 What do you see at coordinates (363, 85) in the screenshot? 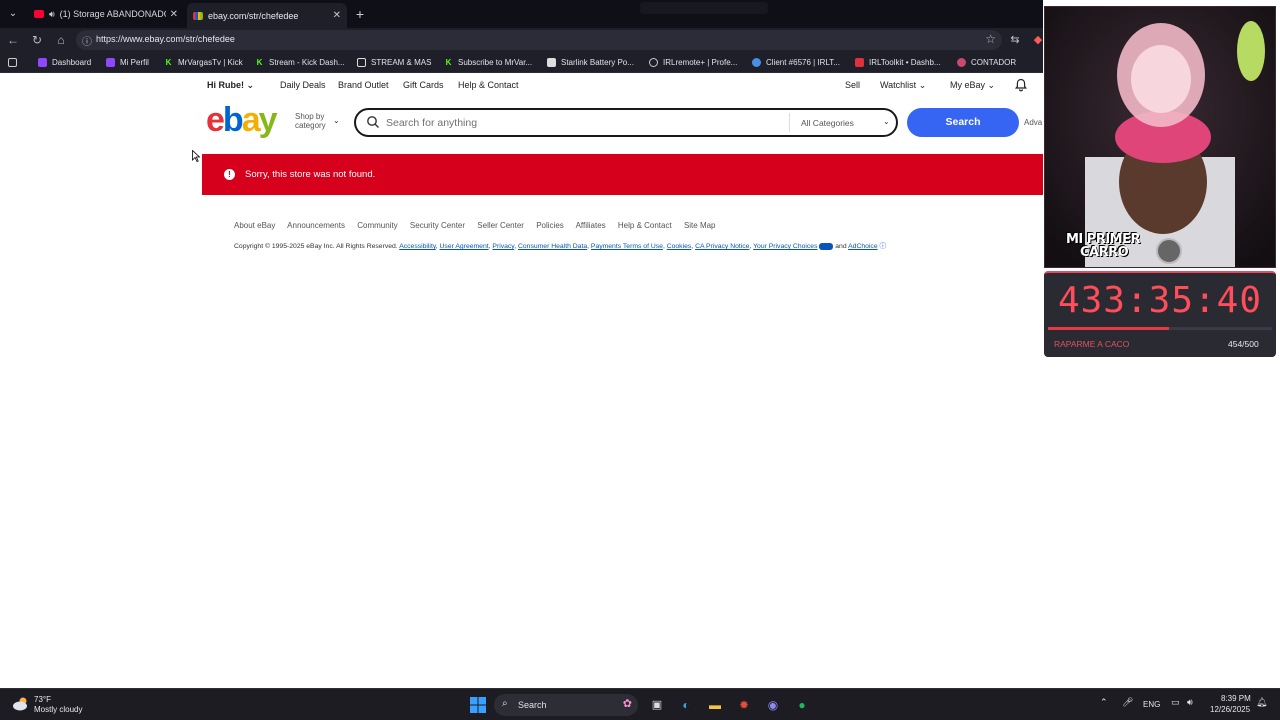
I see `nav-brand-outlet: Brand Outlet` at bounding box center [363, 85].